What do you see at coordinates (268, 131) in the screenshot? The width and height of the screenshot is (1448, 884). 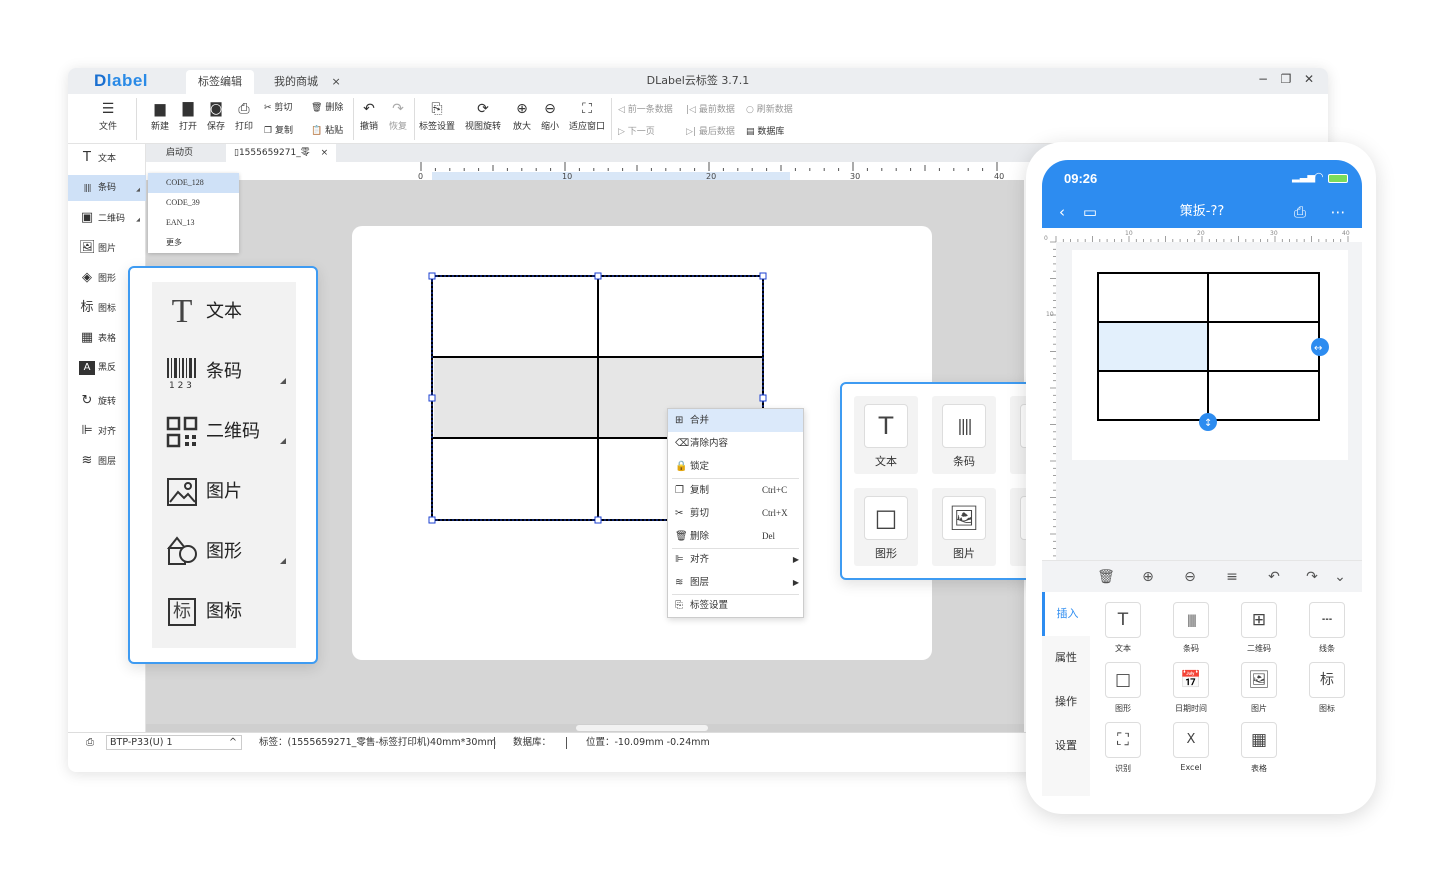 I see `copy-icon: ❐` at bounding box center [268, 131].